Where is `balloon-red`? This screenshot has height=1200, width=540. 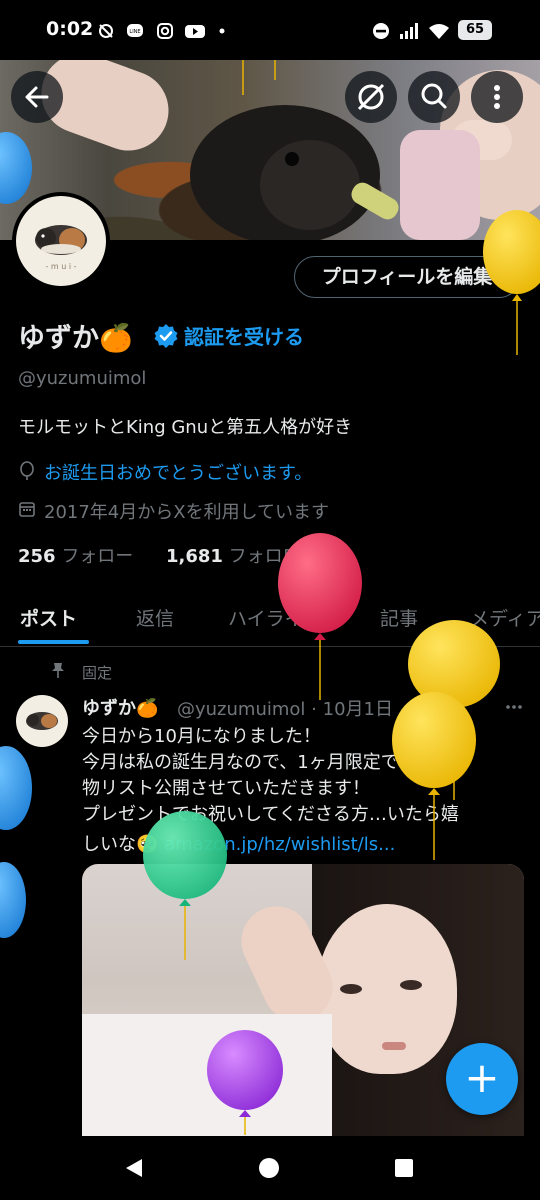 balloon-red is located at coordinates (320, 616).